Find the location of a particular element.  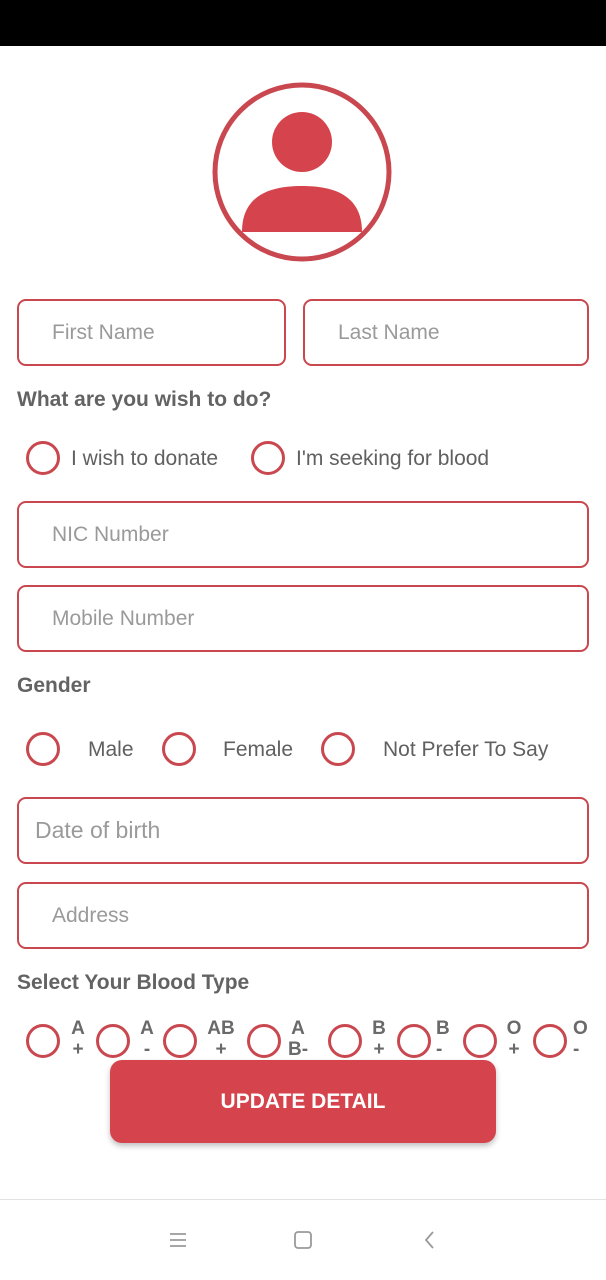

radio-blood-a-negative is located at coordinates (113, 1041).